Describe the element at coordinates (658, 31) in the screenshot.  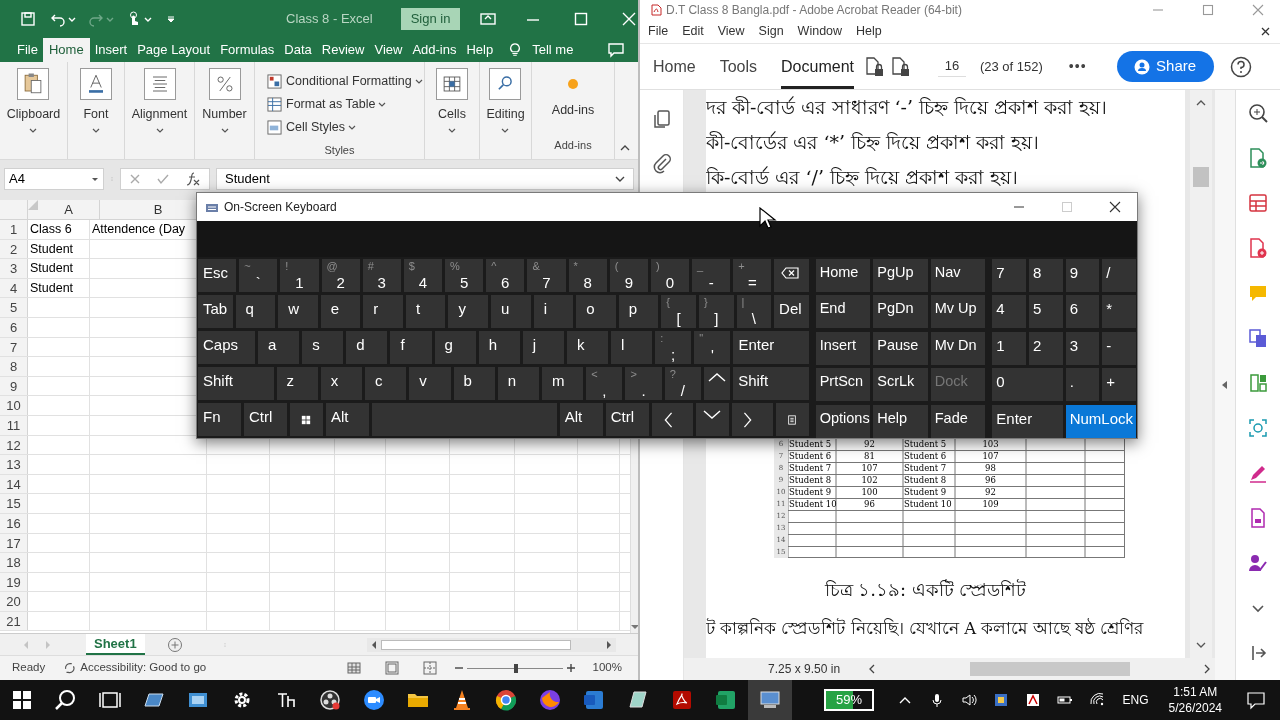
I see `menu-item: File` at that location.